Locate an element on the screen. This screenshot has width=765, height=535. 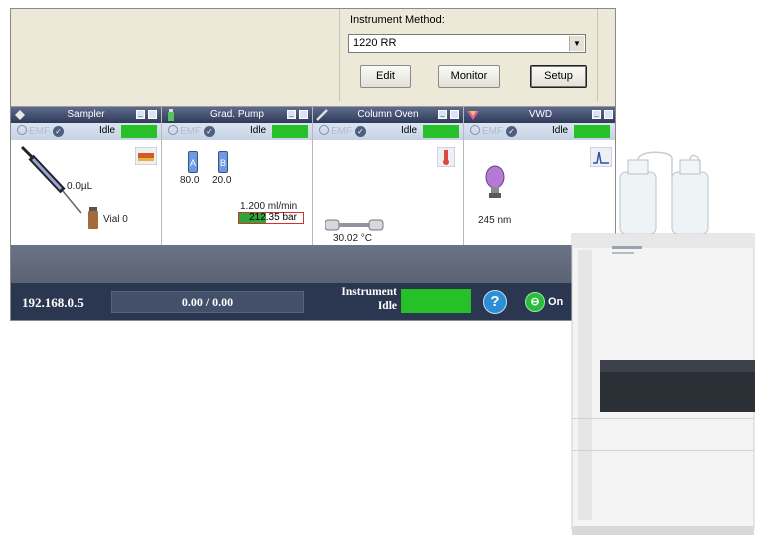
instrument-method-label: Instrument Method: is located at coordinates (397, 20).